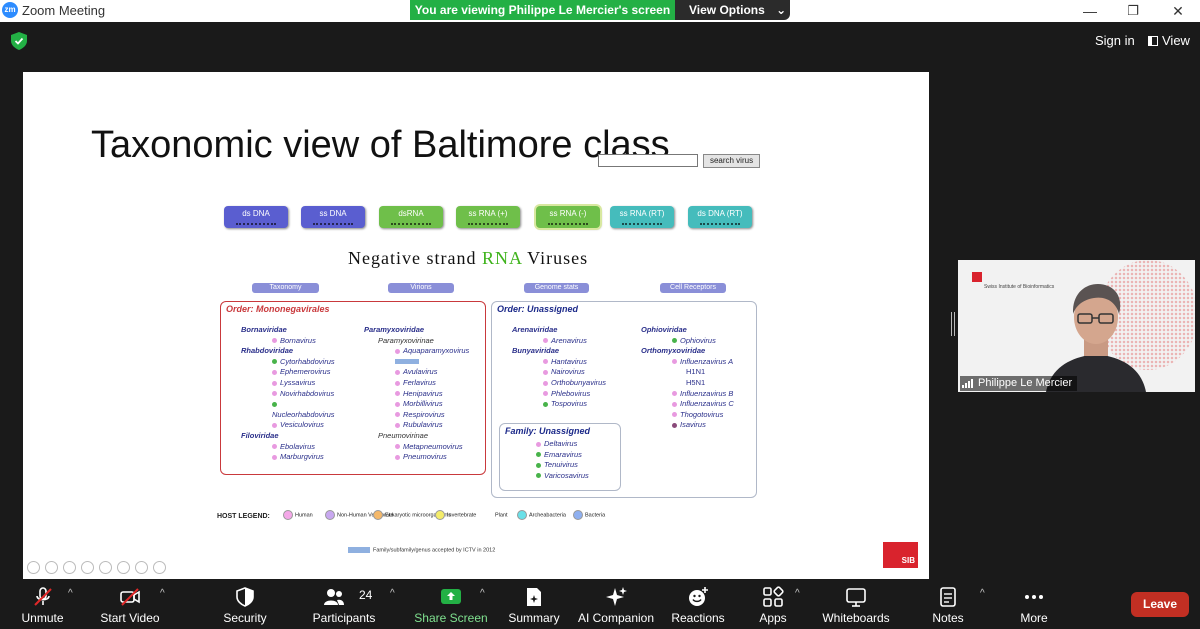 Image resolution: width=1200 pixels, height=629 pixels. Describe the element at coordinates (488, 181) in the screenshot. I see `category-rna-viruses: RNA Viruses` at that location.